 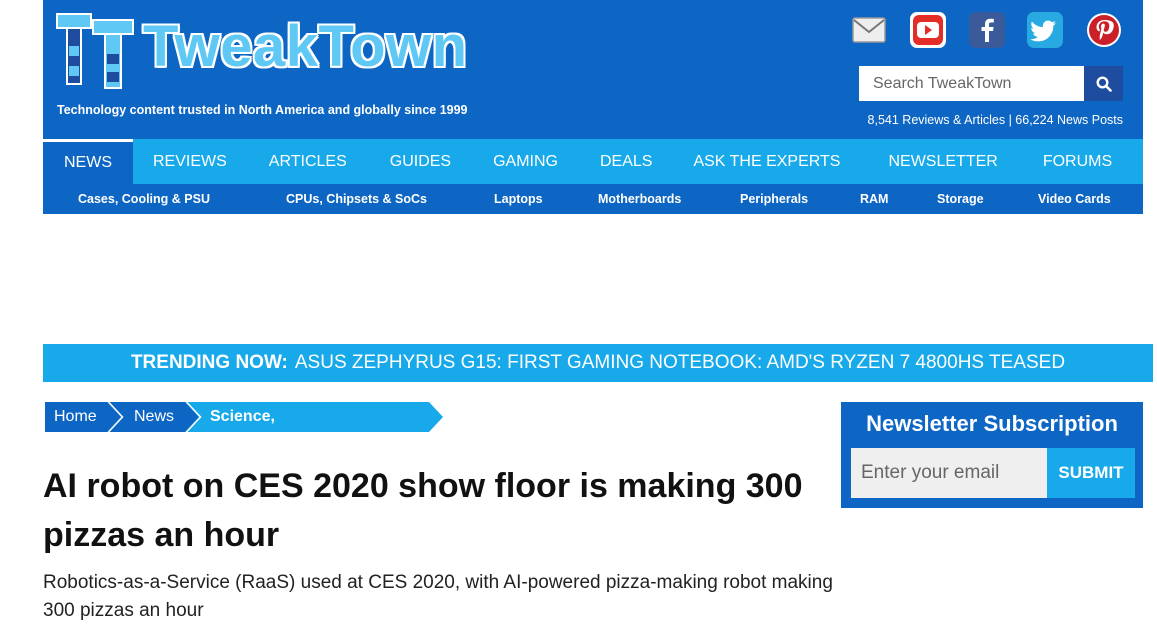 I want to click on subnav-motherboards: Motherboards, so click(x=639, y=199).